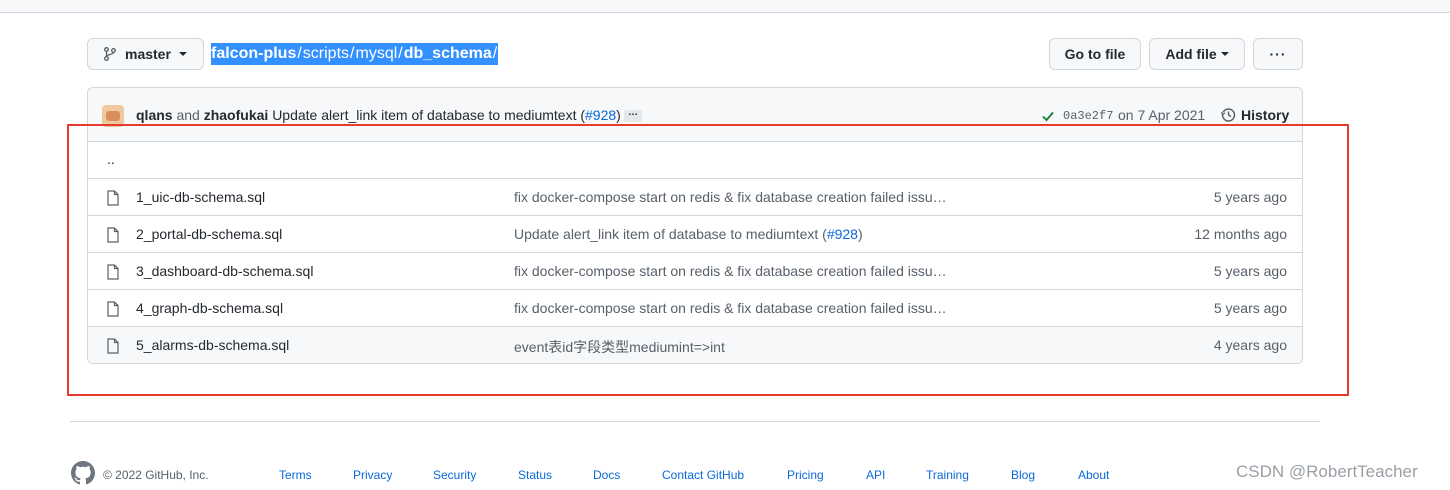 The image size is (1450, 490). I want to click on add-file-label: Add file, so click(1191, 54).